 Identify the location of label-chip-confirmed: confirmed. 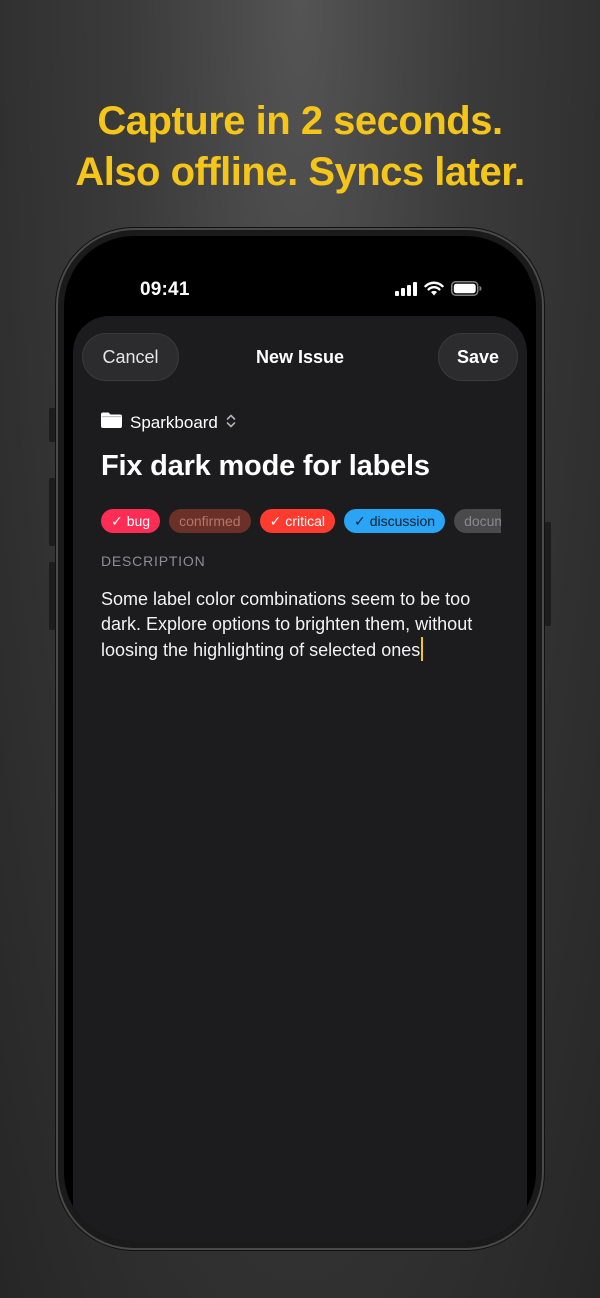
(210, 521).